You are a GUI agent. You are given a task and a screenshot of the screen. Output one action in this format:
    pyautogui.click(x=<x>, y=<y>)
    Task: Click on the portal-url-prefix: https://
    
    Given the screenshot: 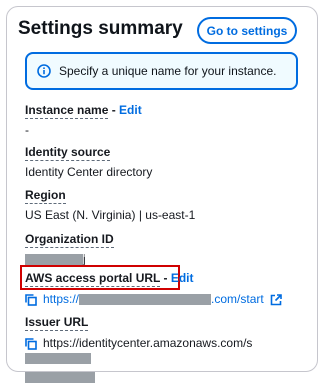 What is the action you would take?
    pyautogui.click(x=61, y=299)
    